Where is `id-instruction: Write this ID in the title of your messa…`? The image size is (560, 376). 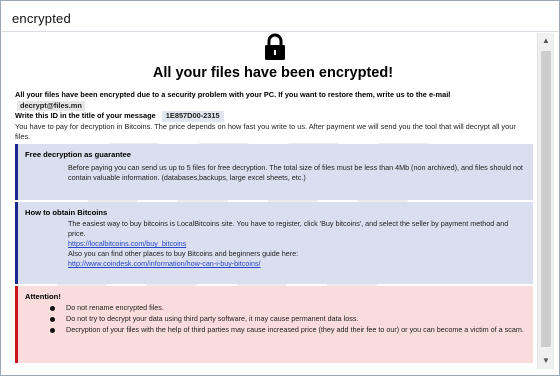
id-instruction: Write this ID in the title of your messa… is located at coordinates (85, 115).